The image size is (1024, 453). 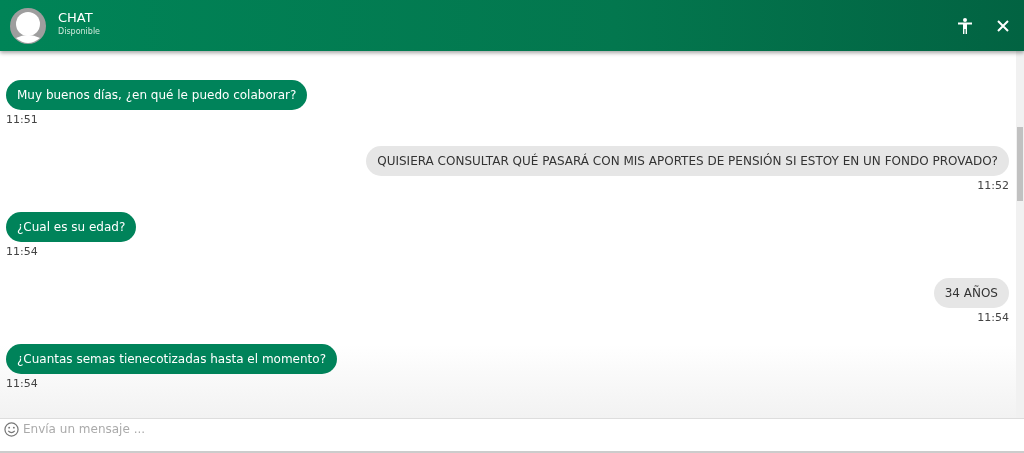 I want to click on user-message: 34 AÑOS, so click(x=971, y=293).